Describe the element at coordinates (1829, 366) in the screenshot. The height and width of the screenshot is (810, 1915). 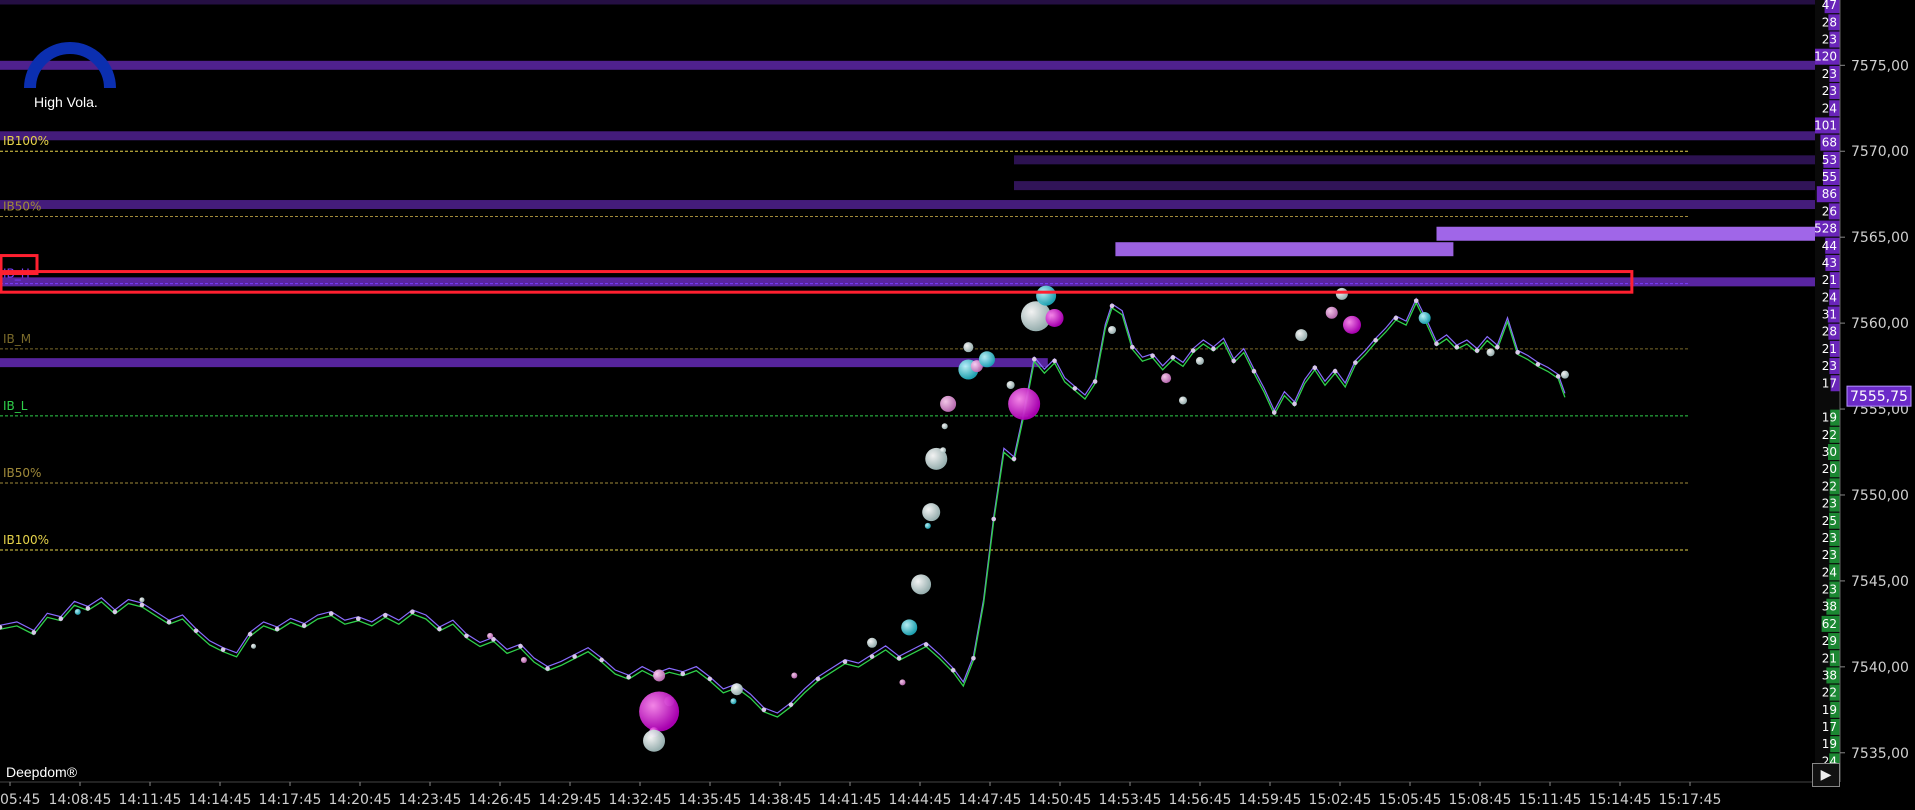
I see `dom-size-label: 23` at that location.